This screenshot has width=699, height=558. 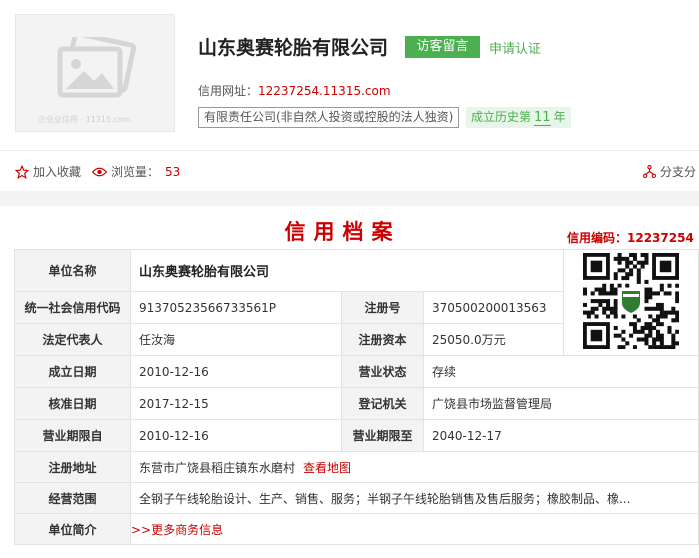 I want to click on reg-capital-label: 注册资本, so click(x=382, y=339).